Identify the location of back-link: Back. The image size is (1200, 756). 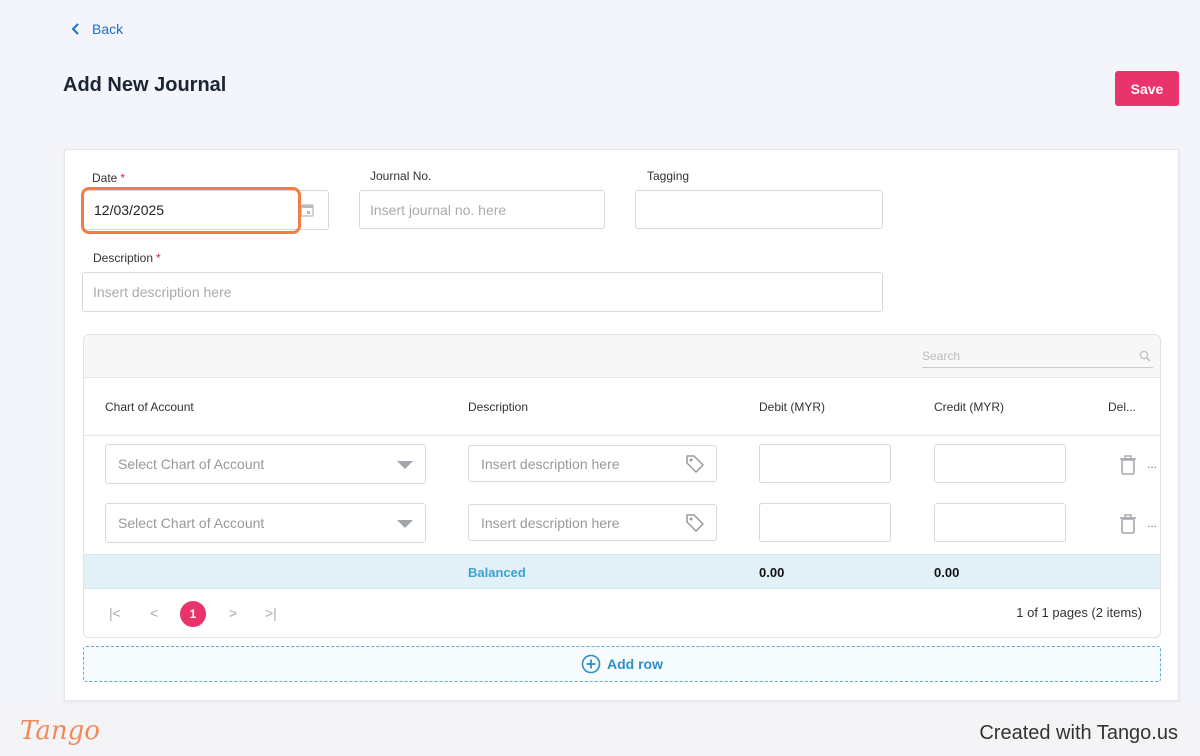
(96, 29).